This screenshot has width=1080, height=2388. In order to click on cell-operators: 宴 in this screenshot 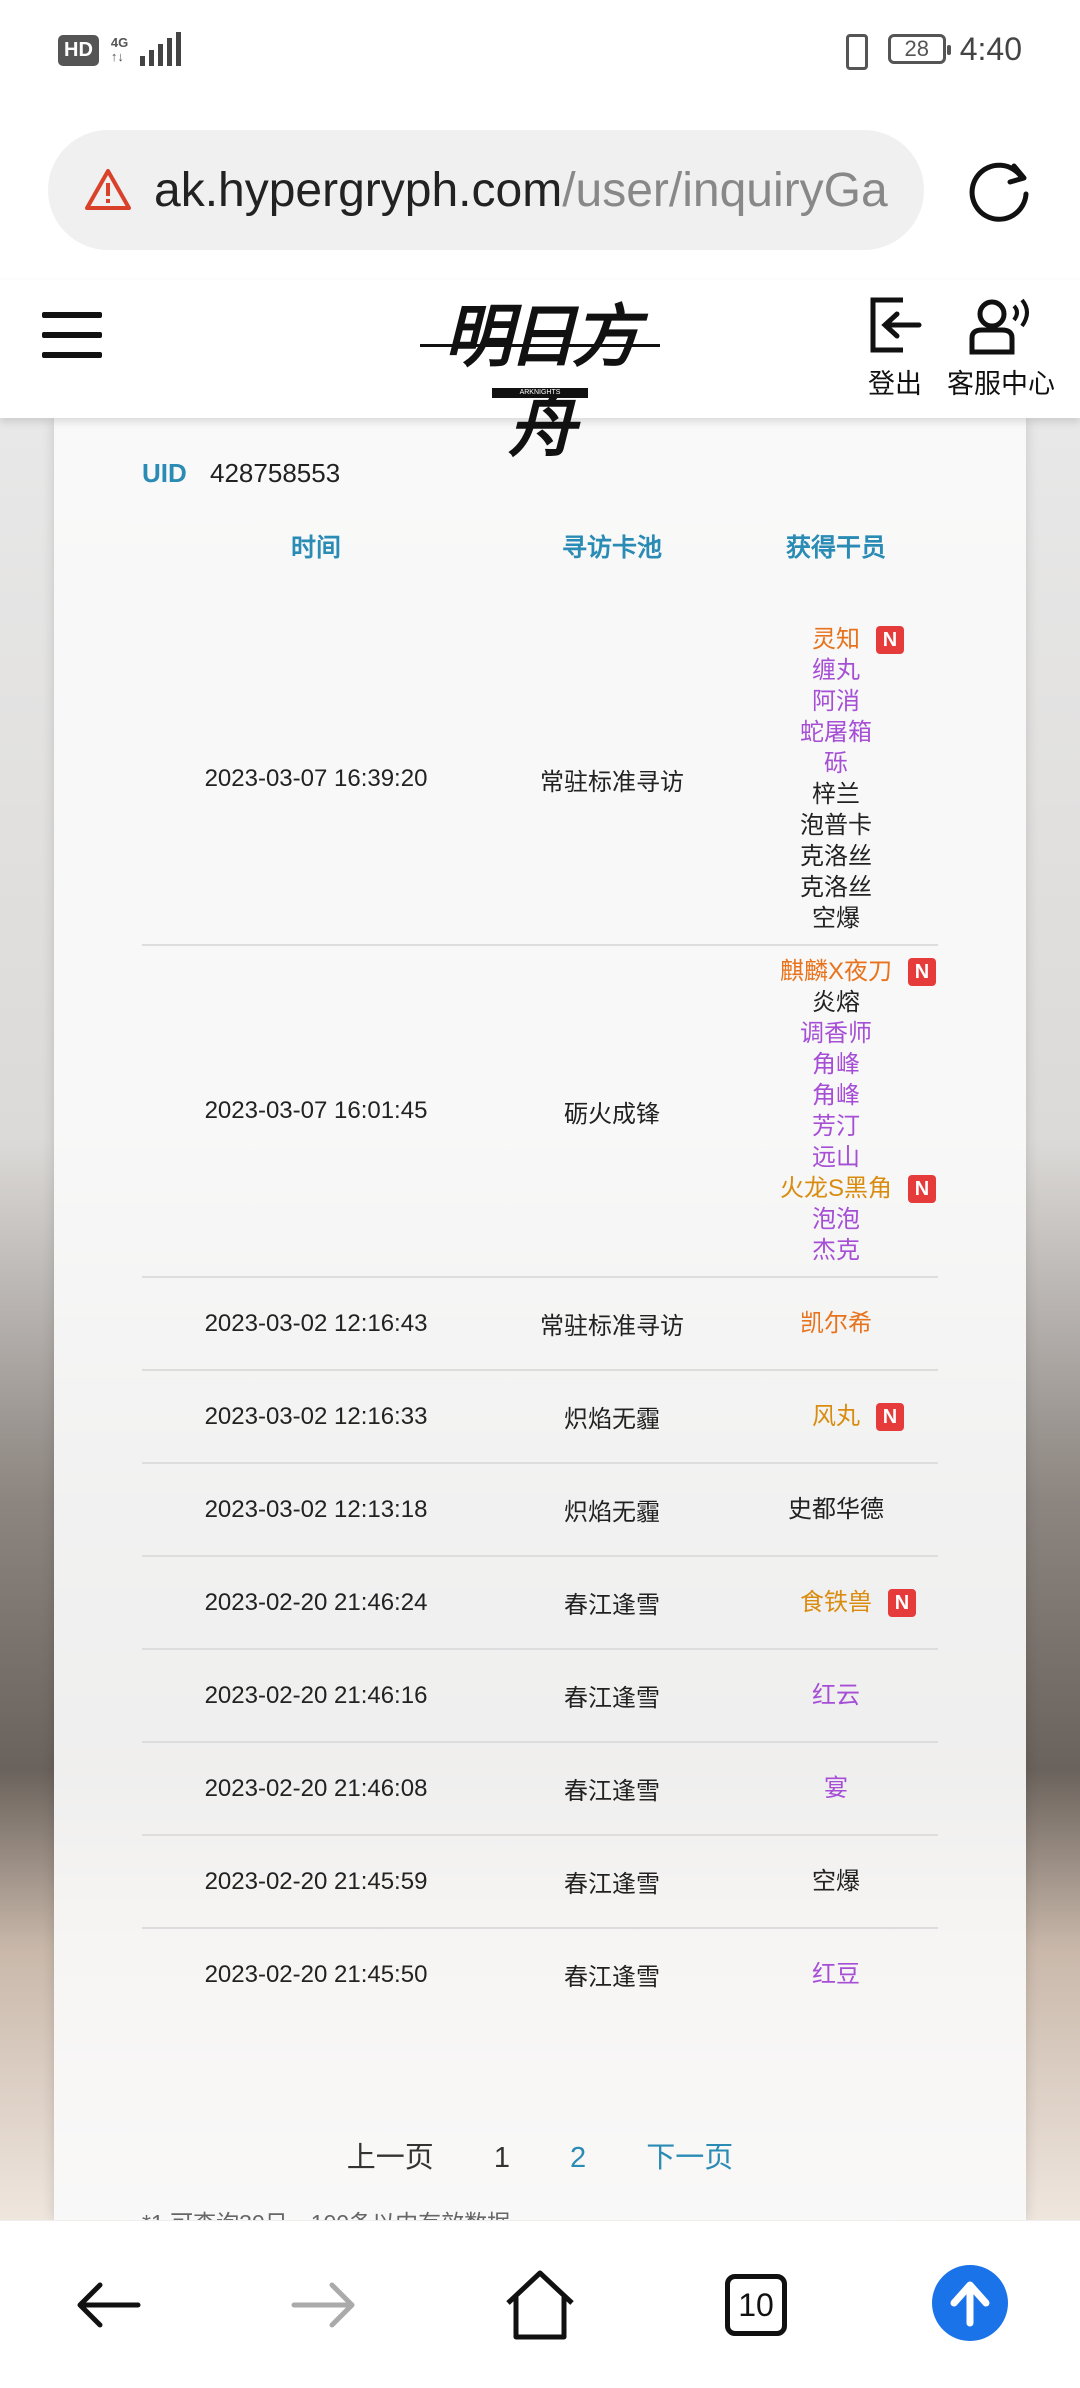, I will do `click(836, 1788)`.